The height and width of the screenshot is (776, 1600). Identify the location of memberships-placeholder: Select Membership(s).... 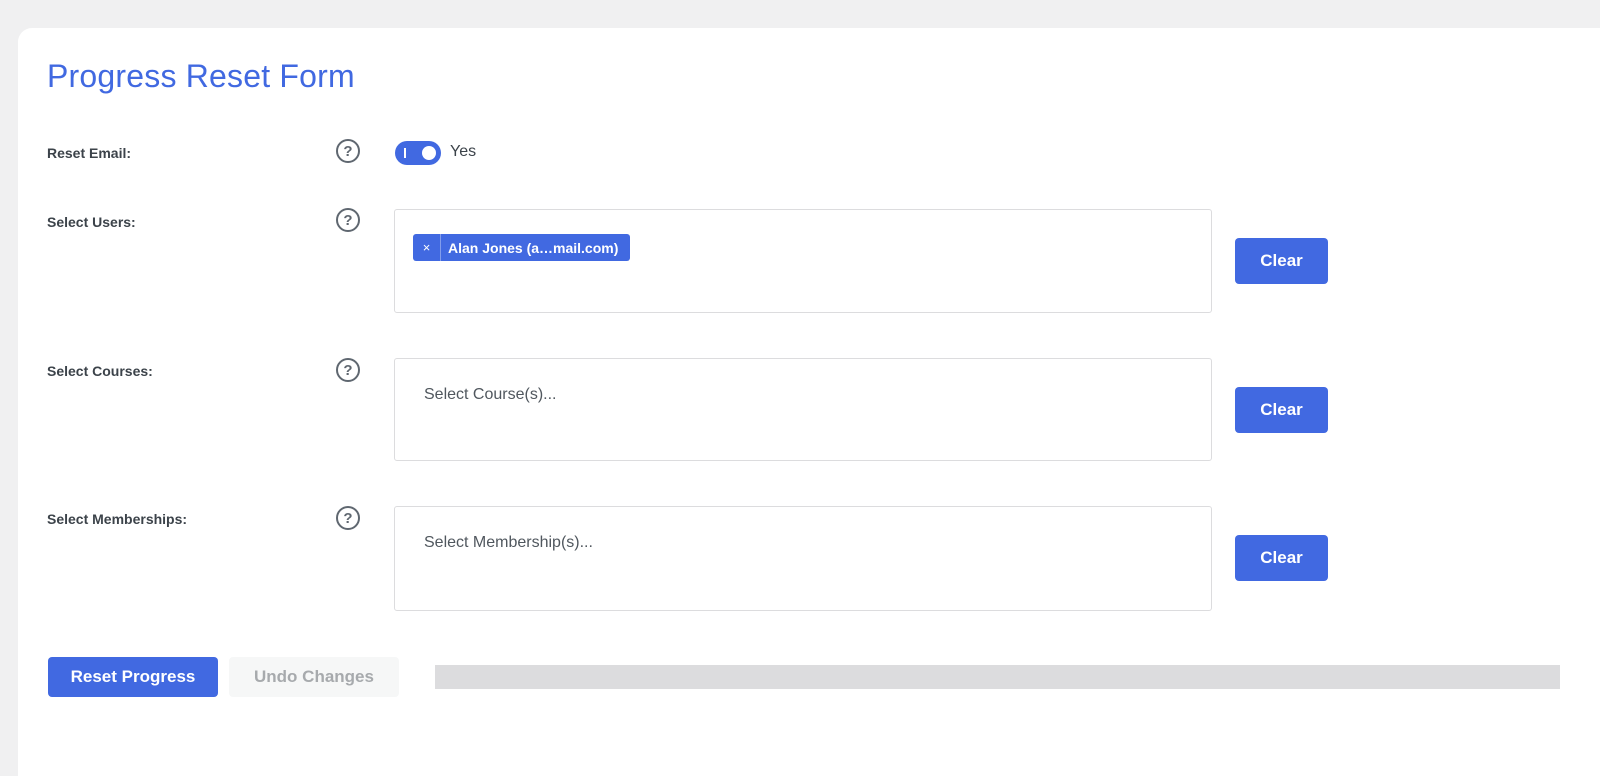
(508, 542).